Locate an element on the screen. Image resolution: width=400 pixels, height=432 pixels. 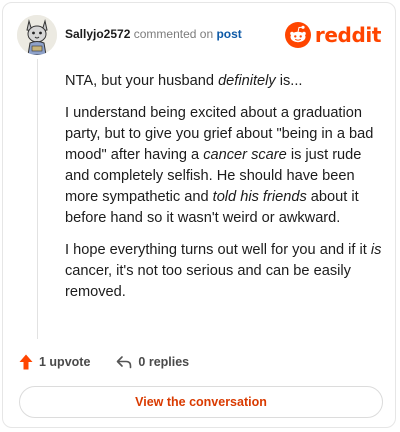
comment-meta: Sallyjo2572 commented on post is located at coordinates (153, 34).